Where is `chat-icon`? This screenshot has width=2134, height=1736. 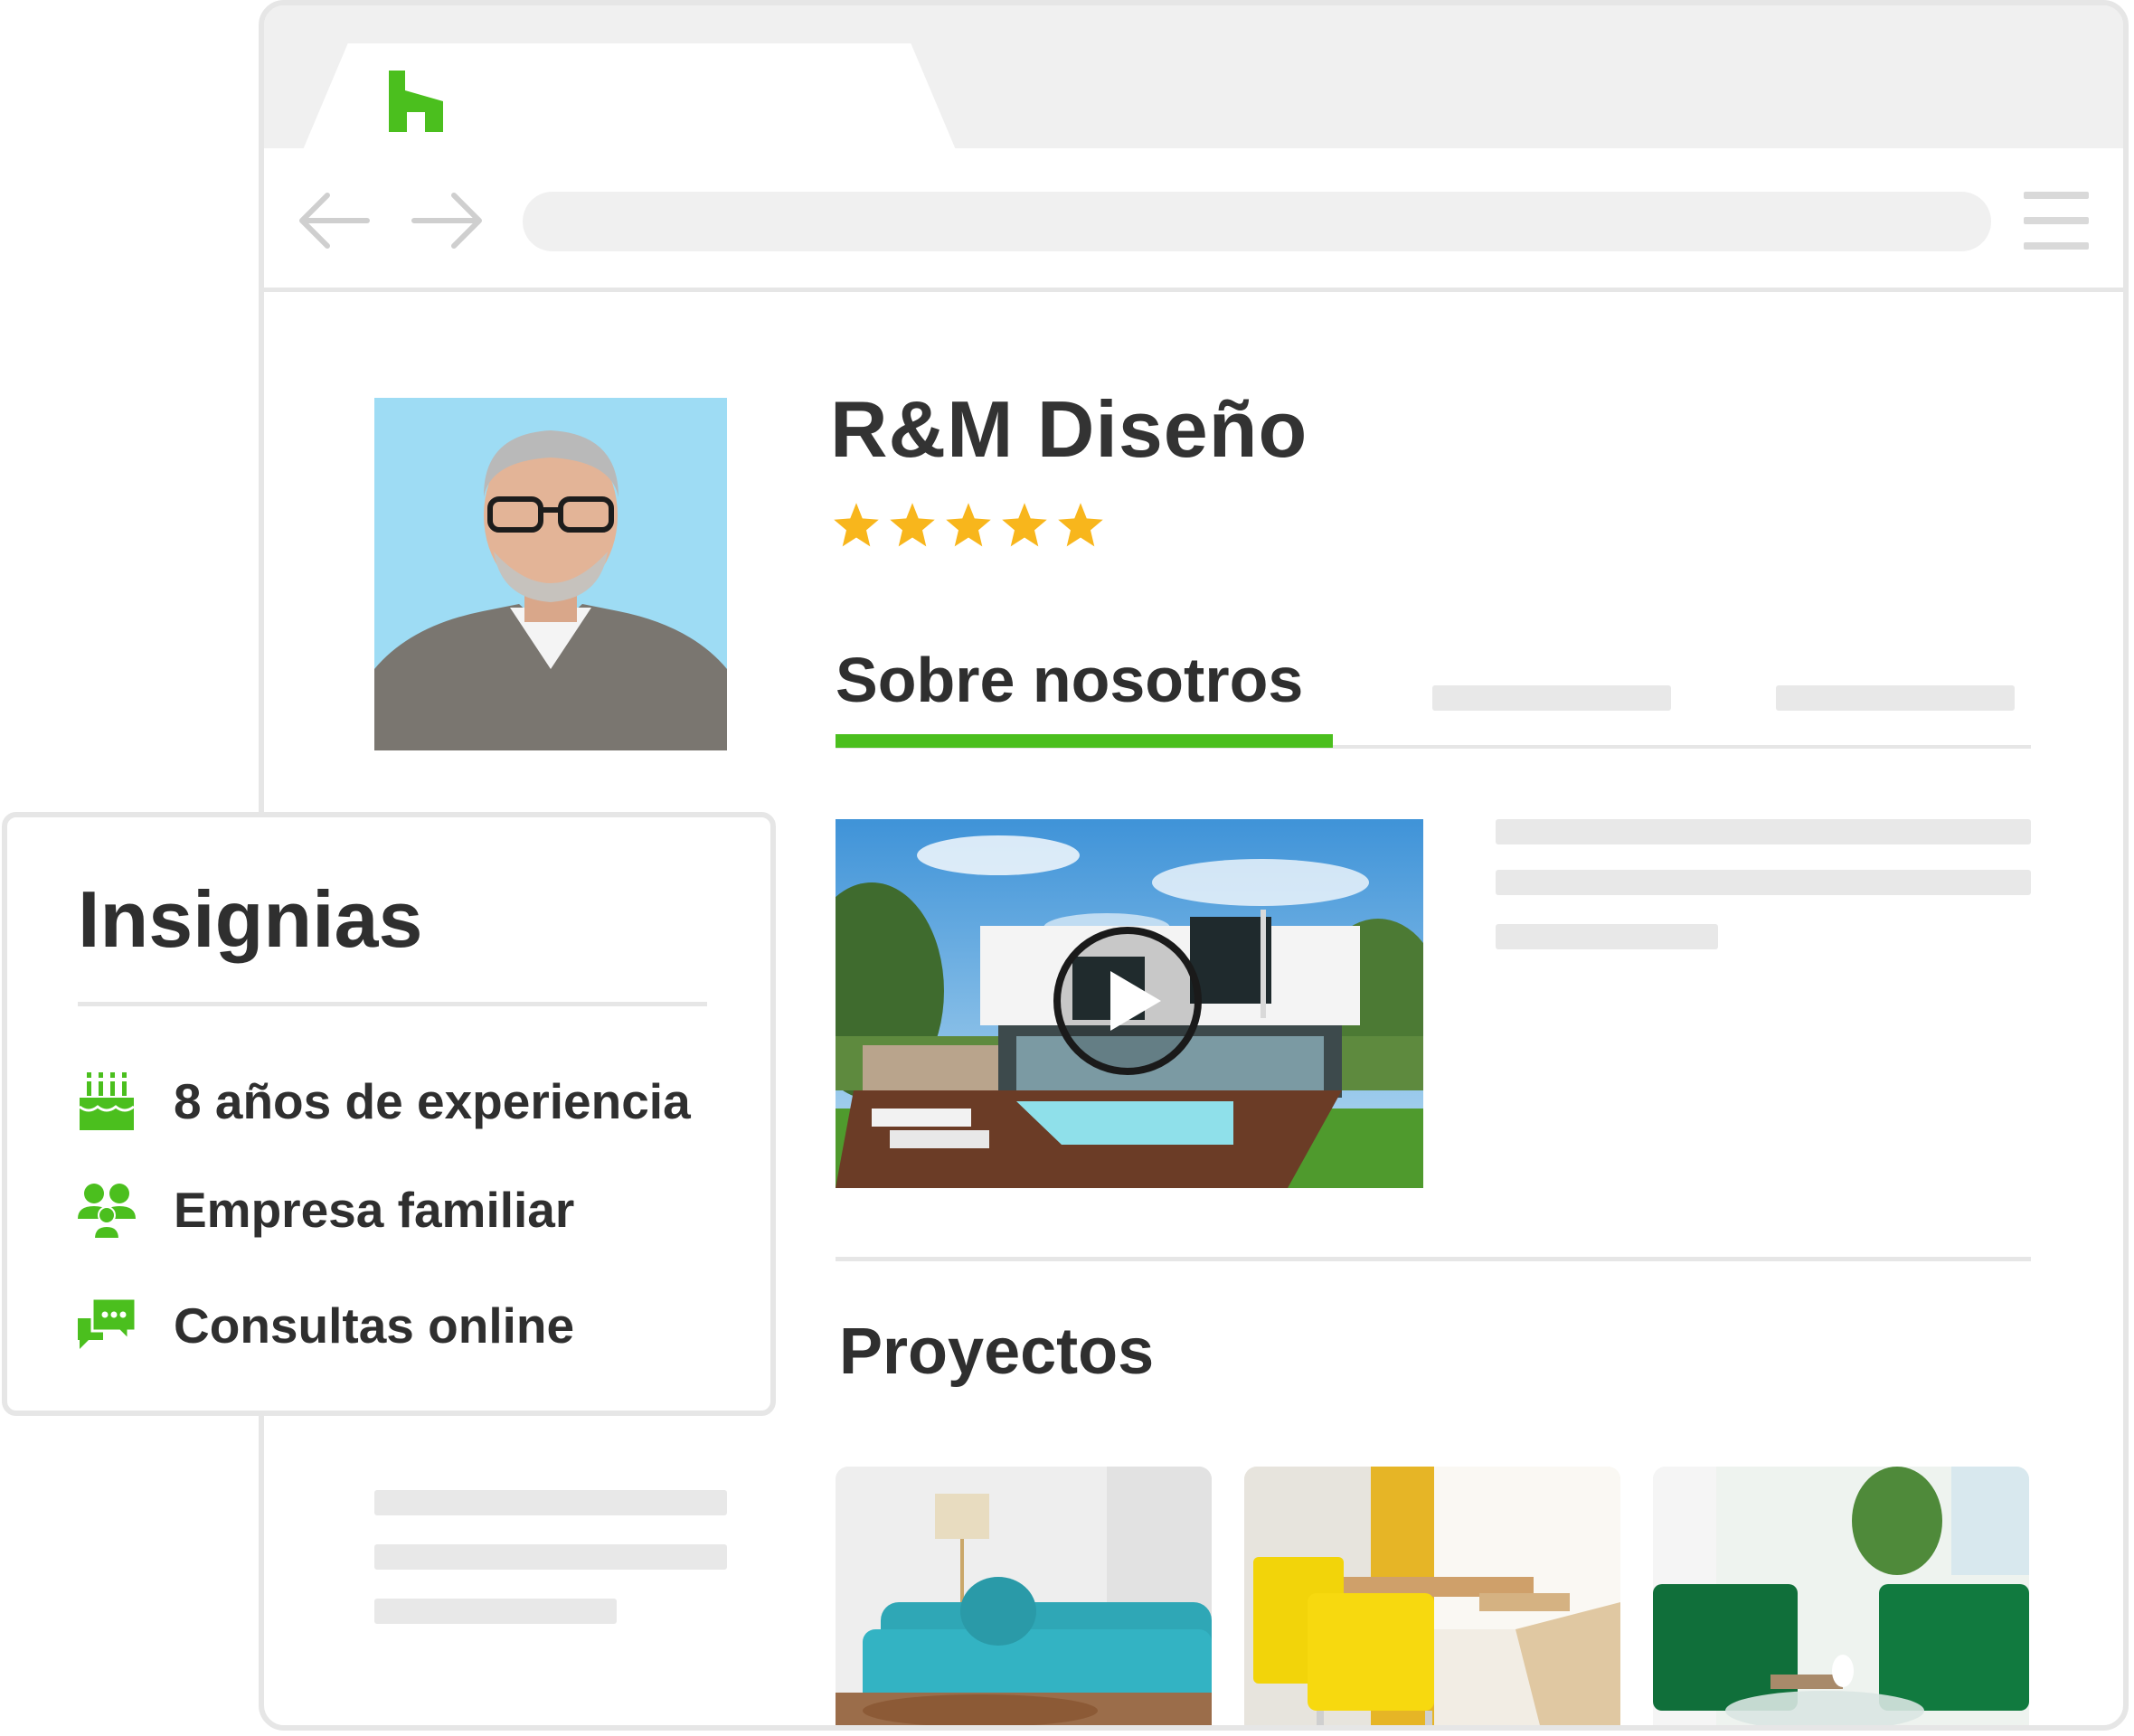 chat-icon is located at coordinates (107, 1323).